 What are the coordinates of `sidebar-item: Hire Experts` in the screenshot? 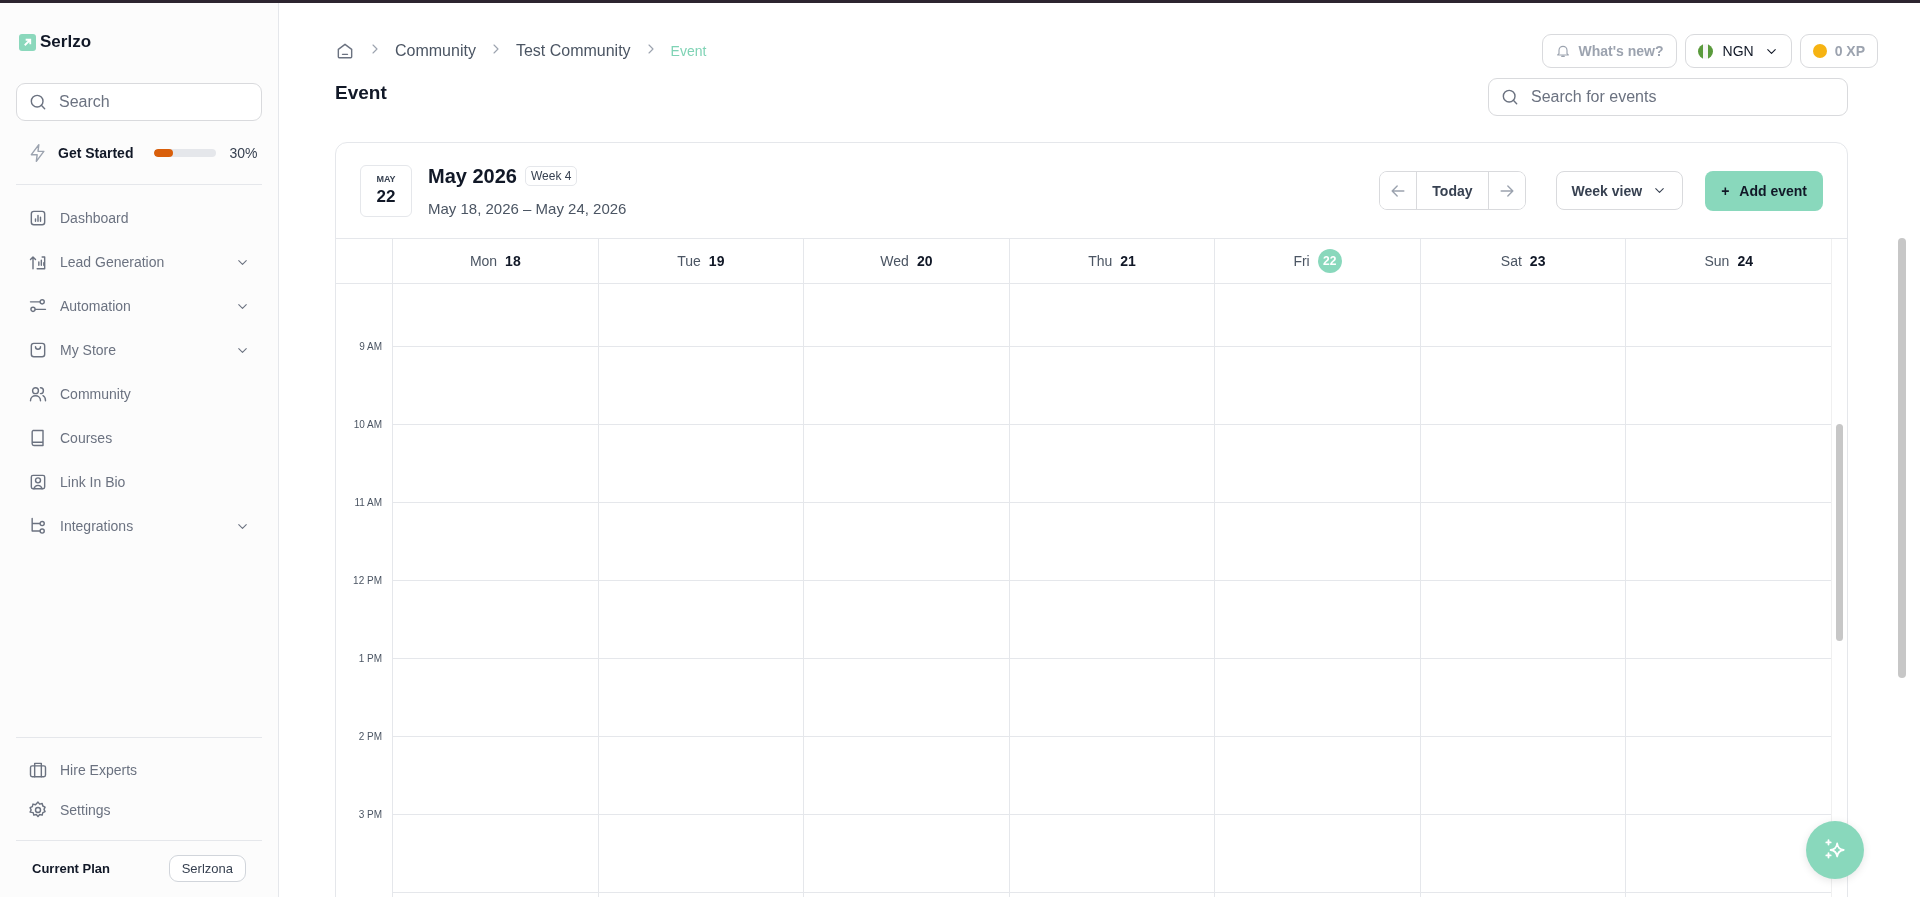 It's located at (139, 770).